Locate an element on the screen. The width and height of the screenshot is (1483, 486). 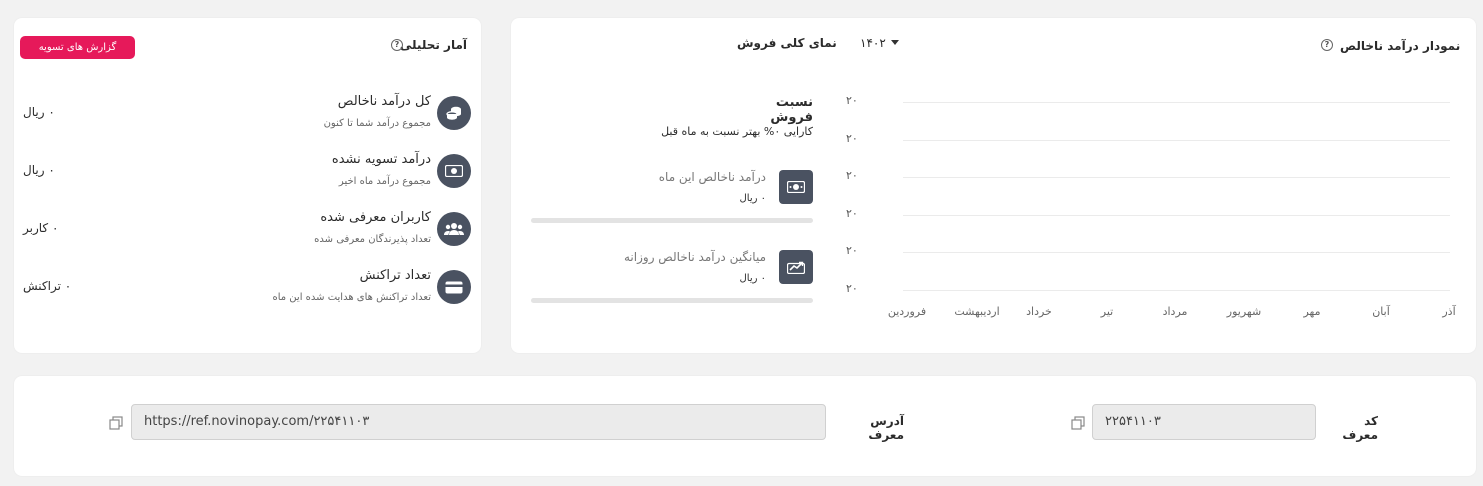
referral-code-label: کد معرف is located at coordinates (1360, 428).